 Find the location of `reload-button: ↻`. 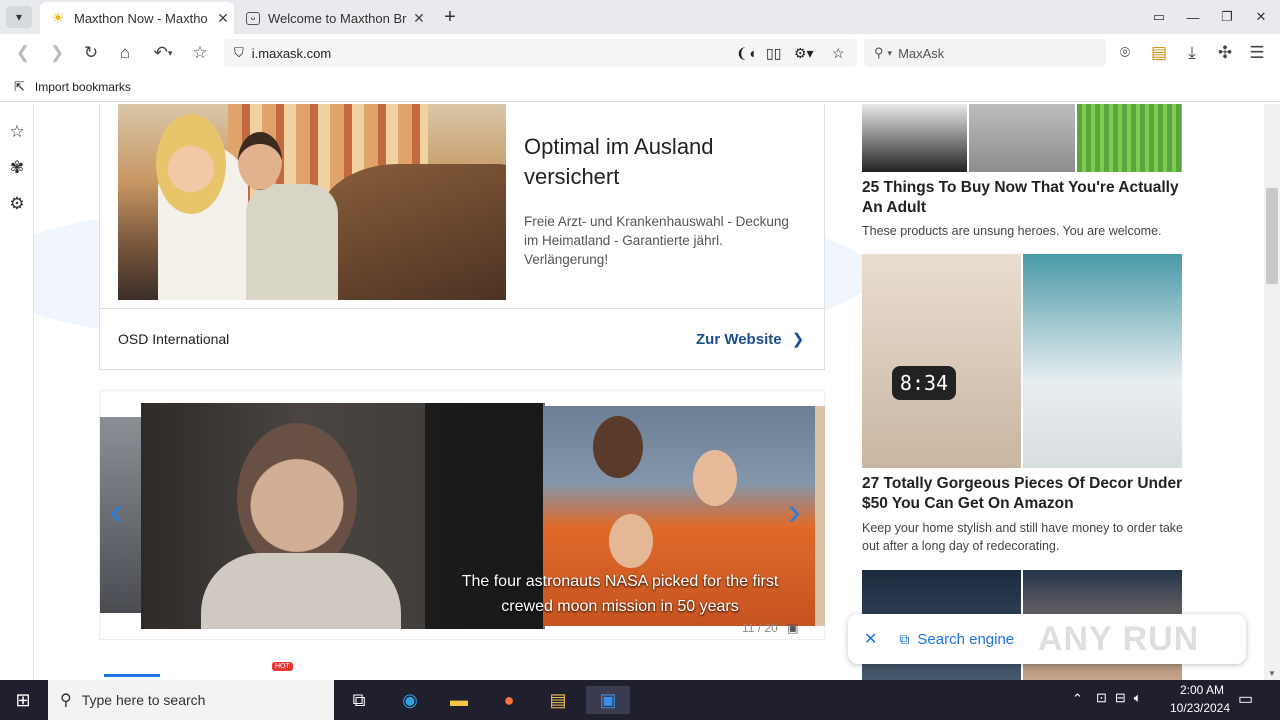

reload-button: ↻ is located at coordinates (91, 53).